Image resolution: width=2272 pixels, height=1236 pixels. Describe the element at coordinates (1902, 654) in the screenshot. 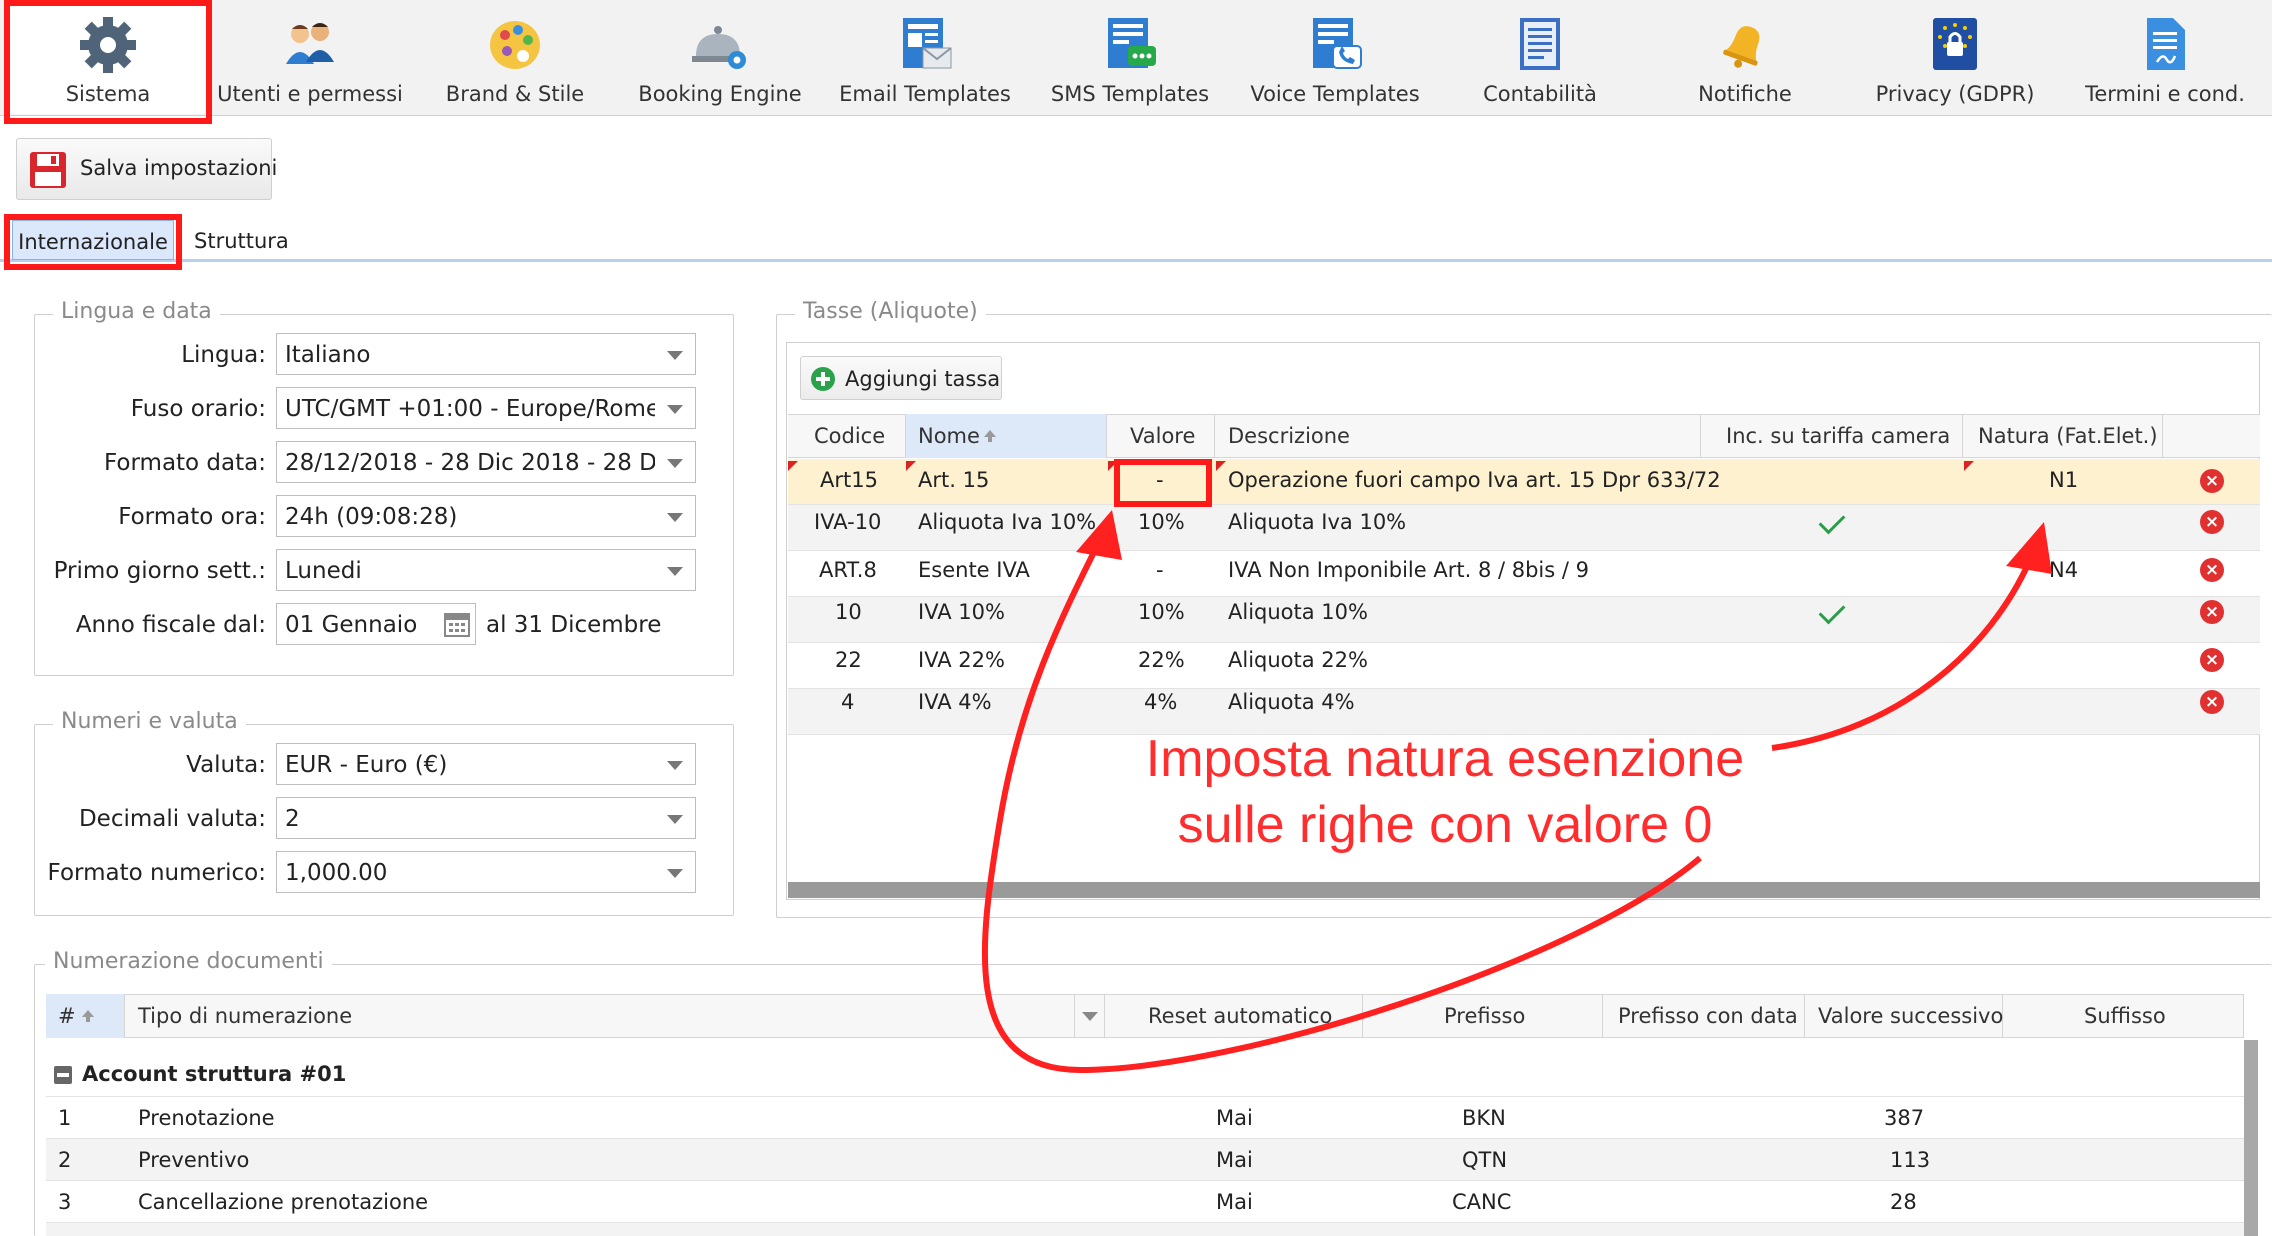

I see `arrow-to-natura` at that location.